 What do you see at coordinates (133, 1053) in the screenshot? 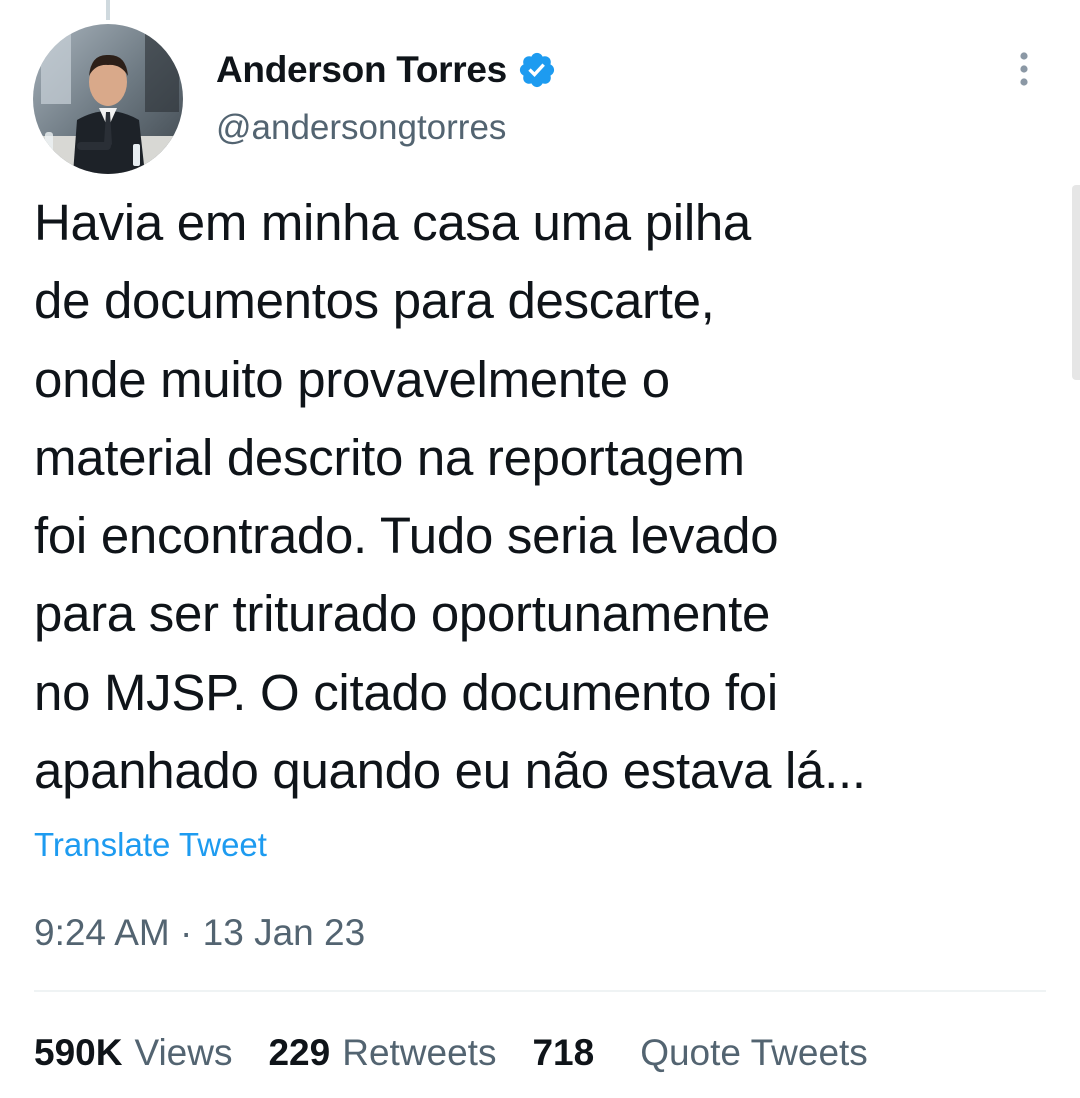
I see `views-stat: 590K Views` at bounding box center [133, 1053].